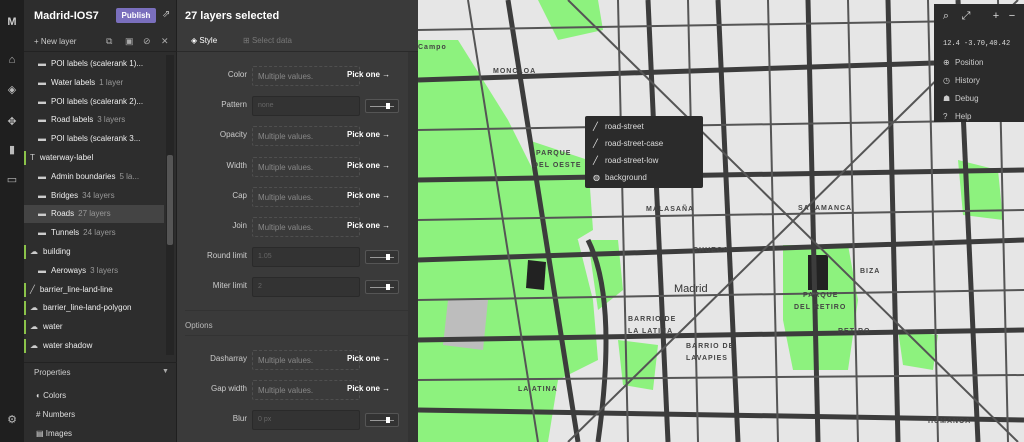 This screenshot has width=1024, height=442. I want to click on layer-row: ▬ Aeroways 3 layers, so click(94, 271).